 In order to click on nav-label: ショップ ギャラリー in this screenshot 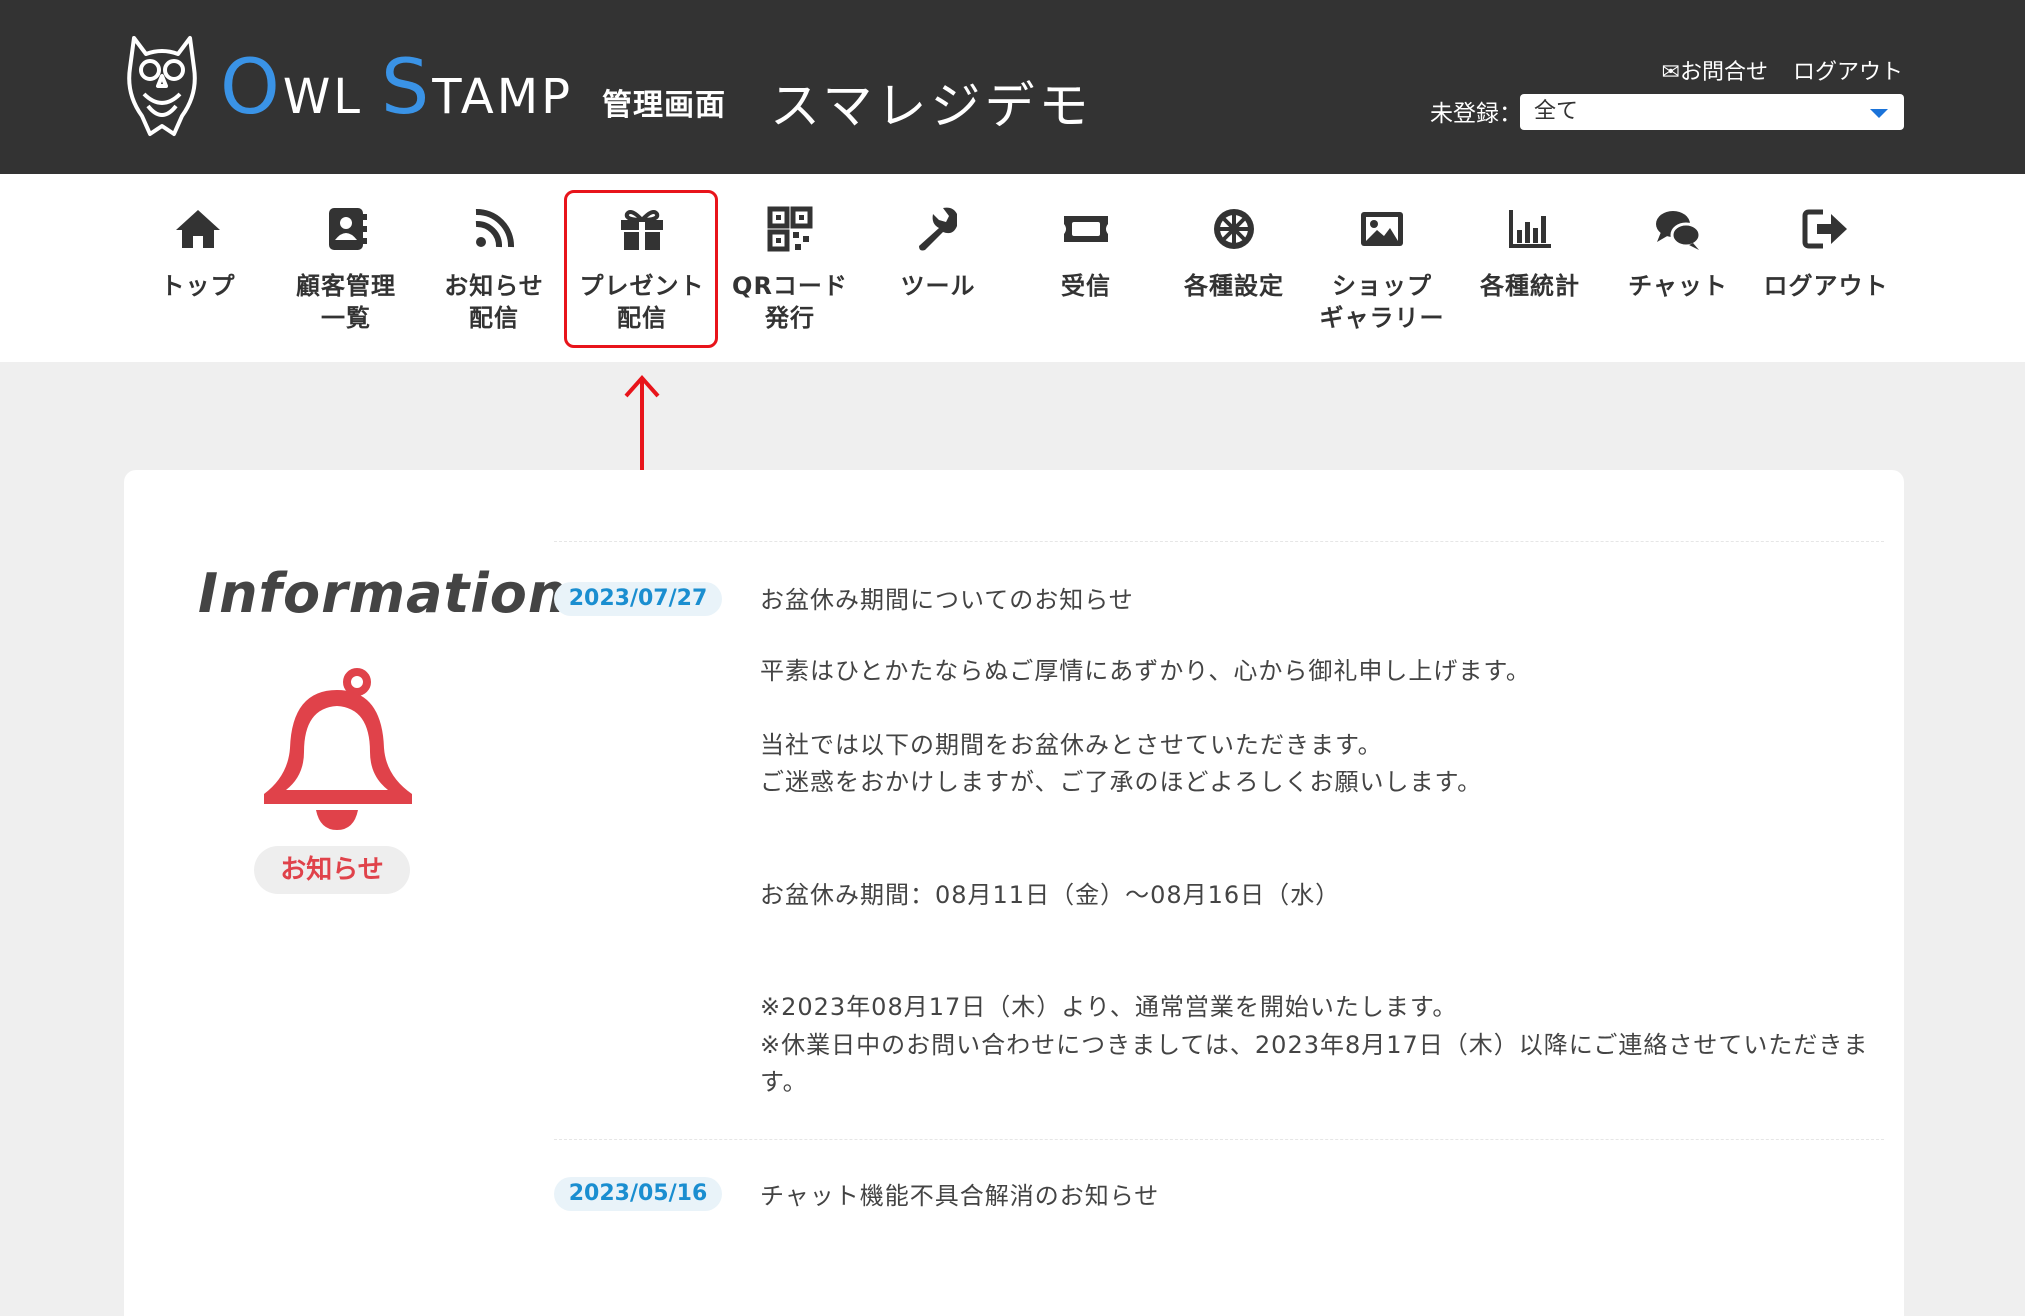, I will do `click(1382, 302)`.